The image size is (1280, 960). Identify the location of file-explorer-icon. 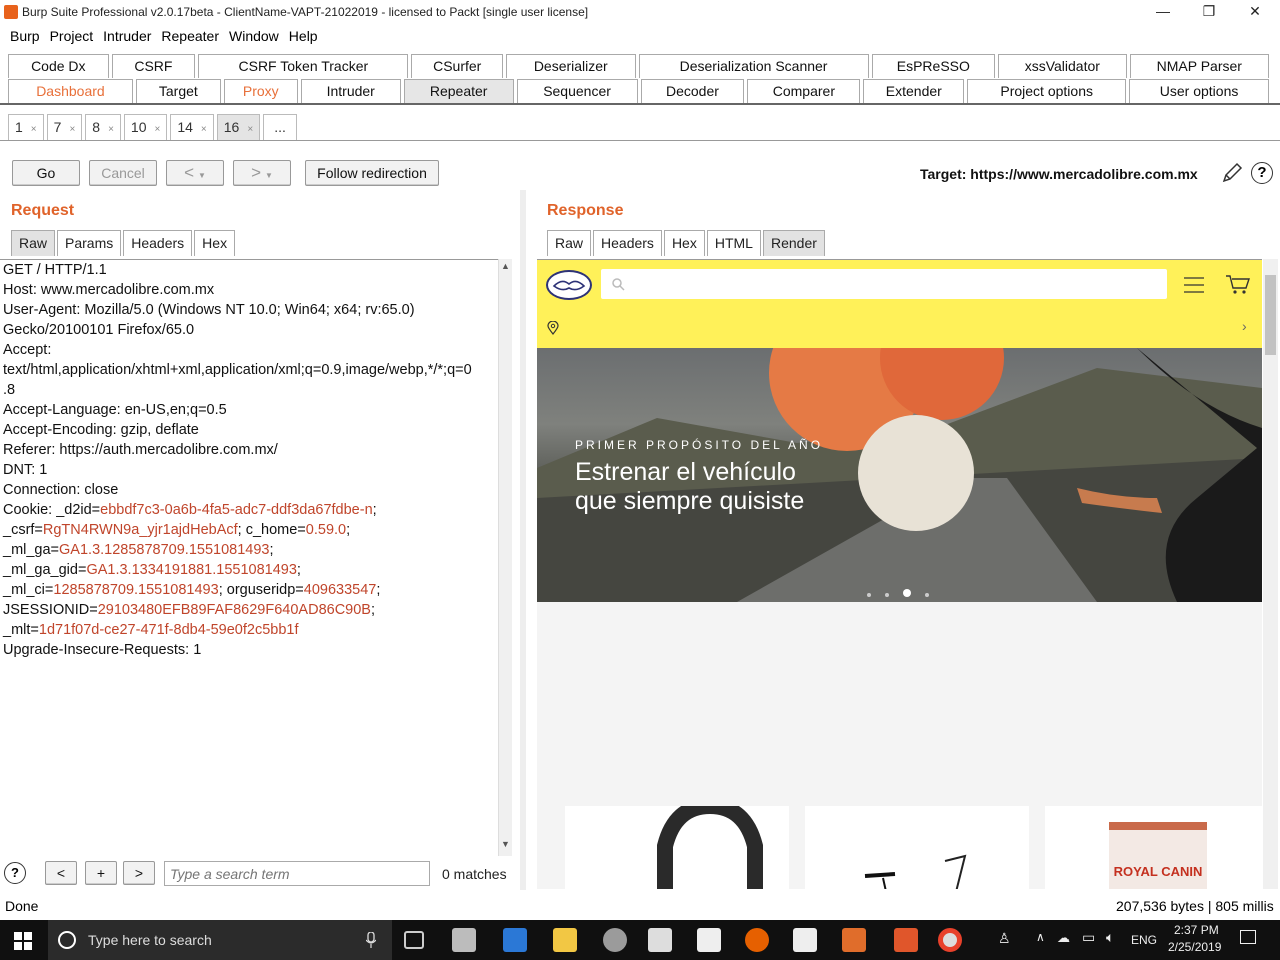
(565, 940).